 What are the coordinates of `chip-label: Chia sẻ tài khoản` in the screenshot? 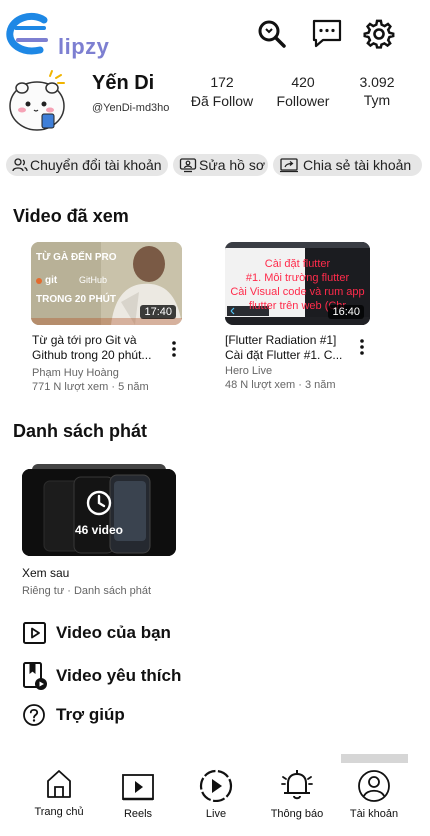 It's located at (357, 165).